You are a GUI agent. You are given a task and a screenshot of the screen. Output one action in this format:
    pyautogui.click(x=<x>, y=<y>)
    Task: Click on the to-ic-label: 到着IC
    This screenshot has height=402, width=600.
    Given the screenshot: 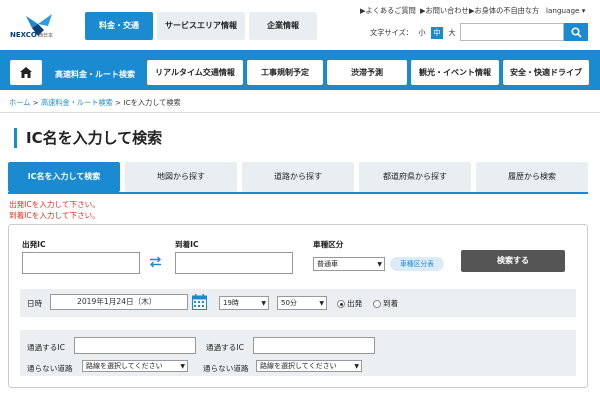 What is the action you would take?
    pyautogui.click(x=187, y=244)
    